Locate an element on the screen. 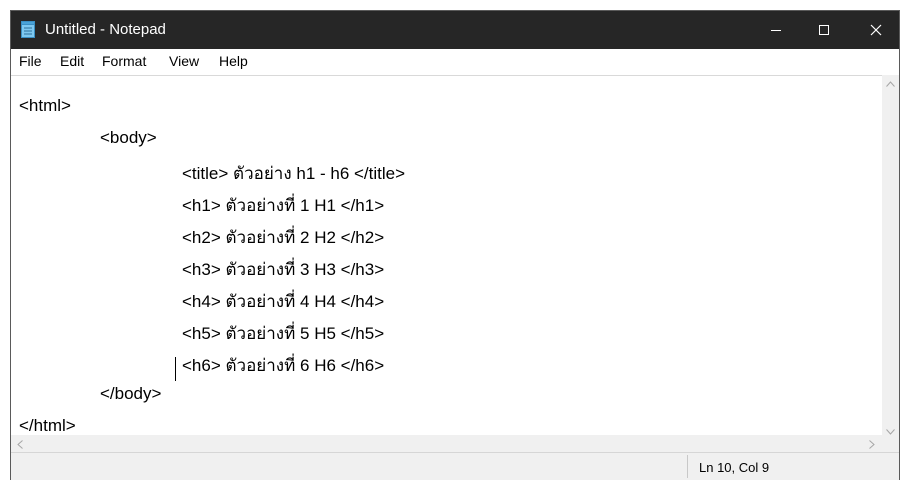 The image size is (902, 482). editor-line: <h3> ตัวอย่างที่ 3 H3 </h3> is located at coordinates (283, 269).